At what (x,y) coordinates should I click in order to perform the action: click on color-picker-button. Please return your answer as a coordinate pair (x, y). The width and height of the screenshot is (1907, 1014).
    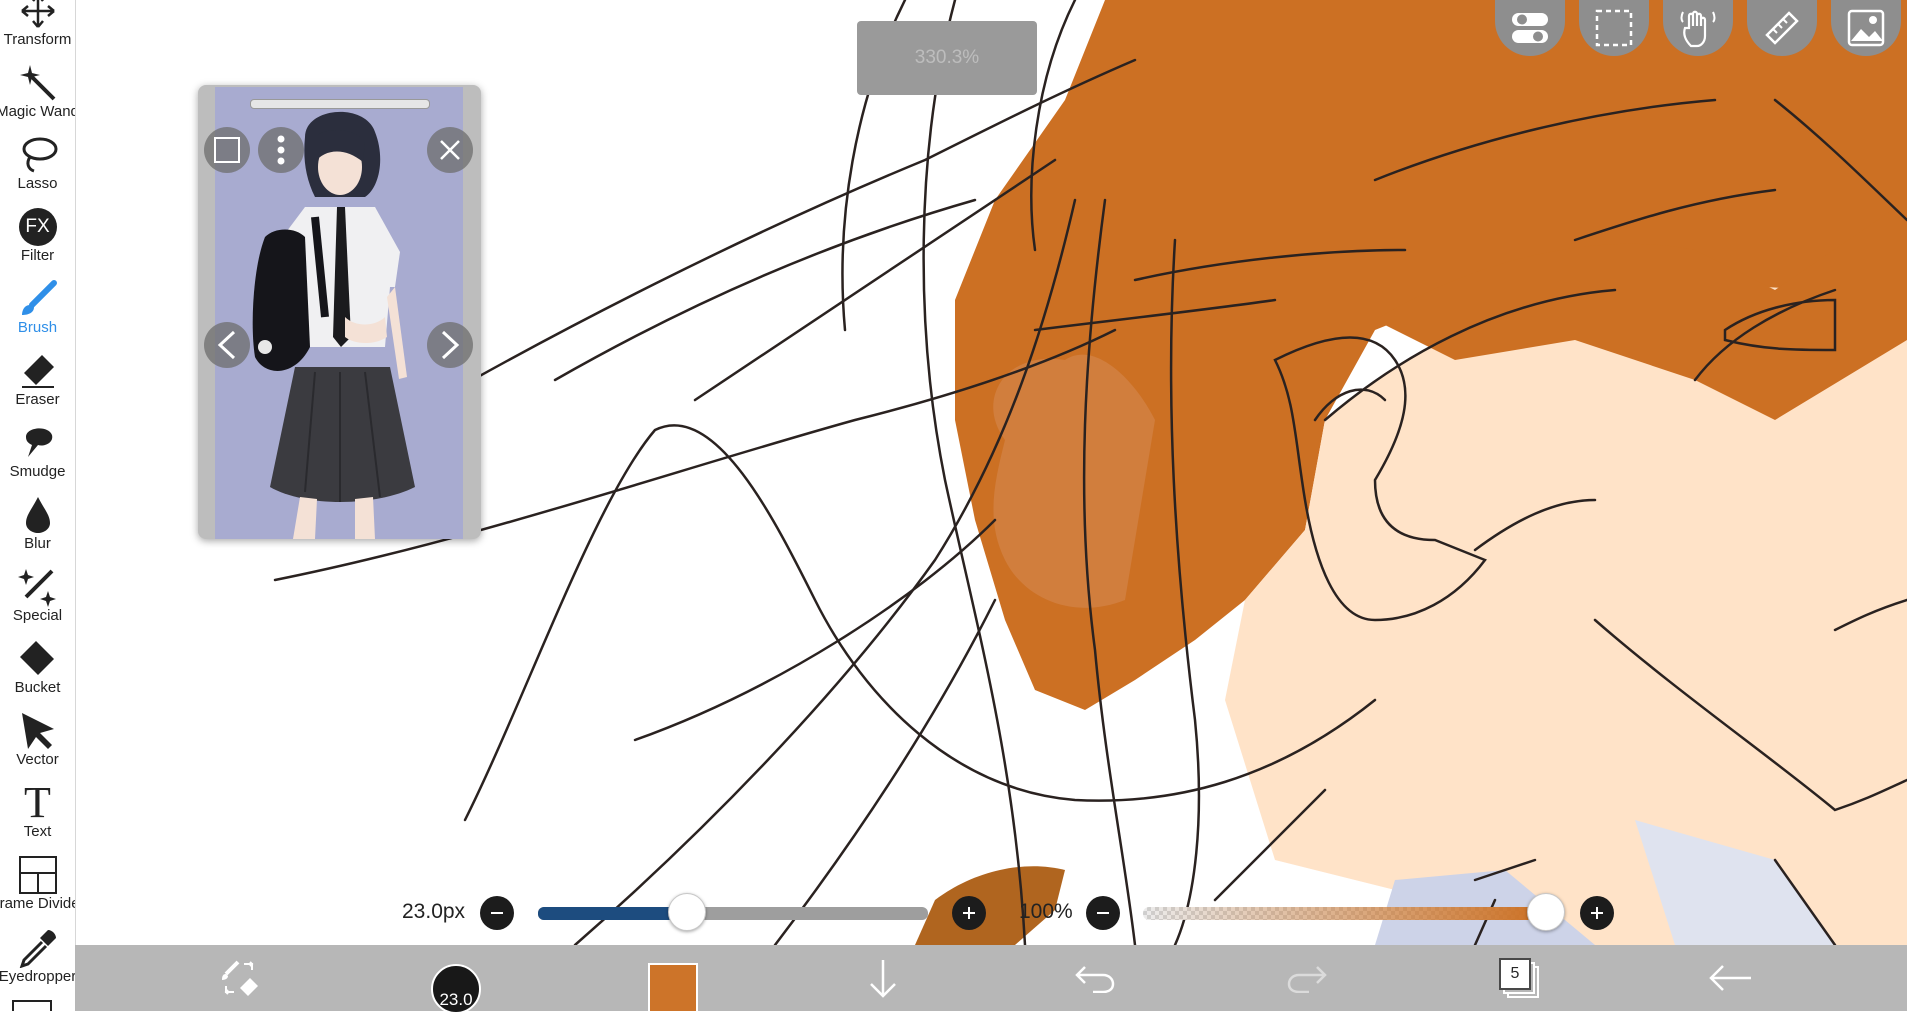
    Looking at the image, I should click on (673, 979).